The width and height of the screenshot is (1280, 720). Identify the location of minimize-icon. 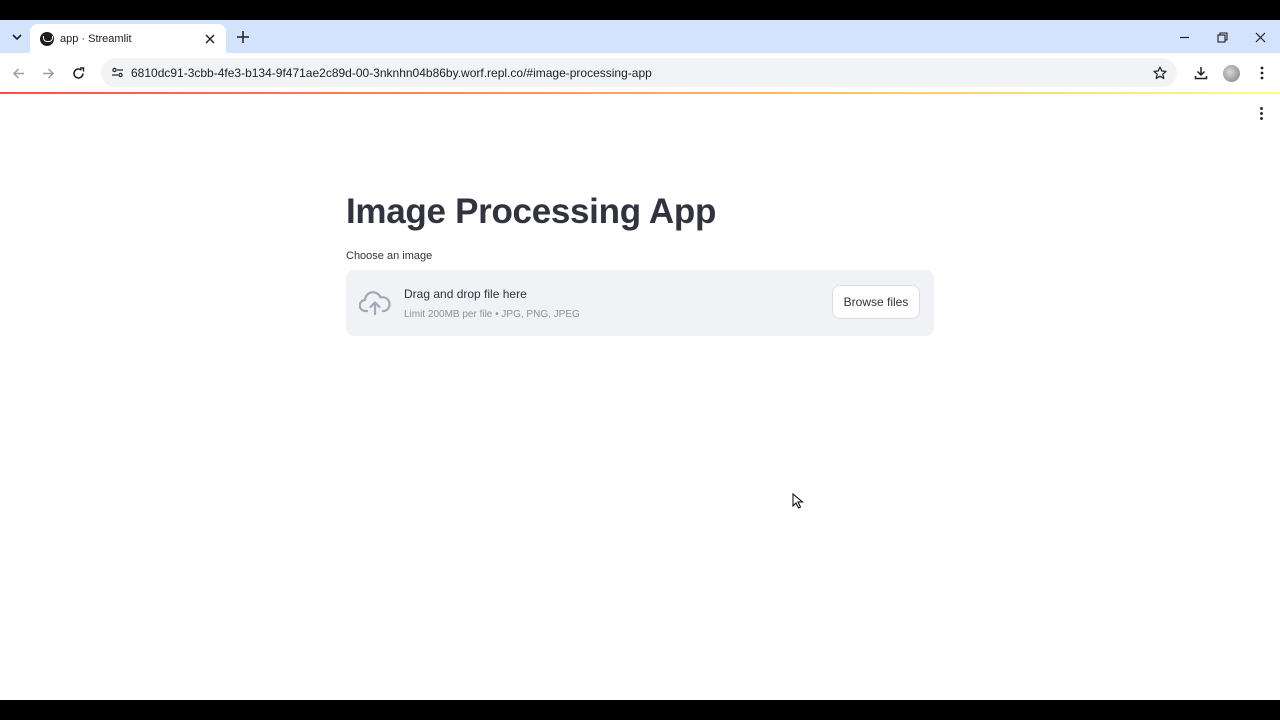
(1184, 37).